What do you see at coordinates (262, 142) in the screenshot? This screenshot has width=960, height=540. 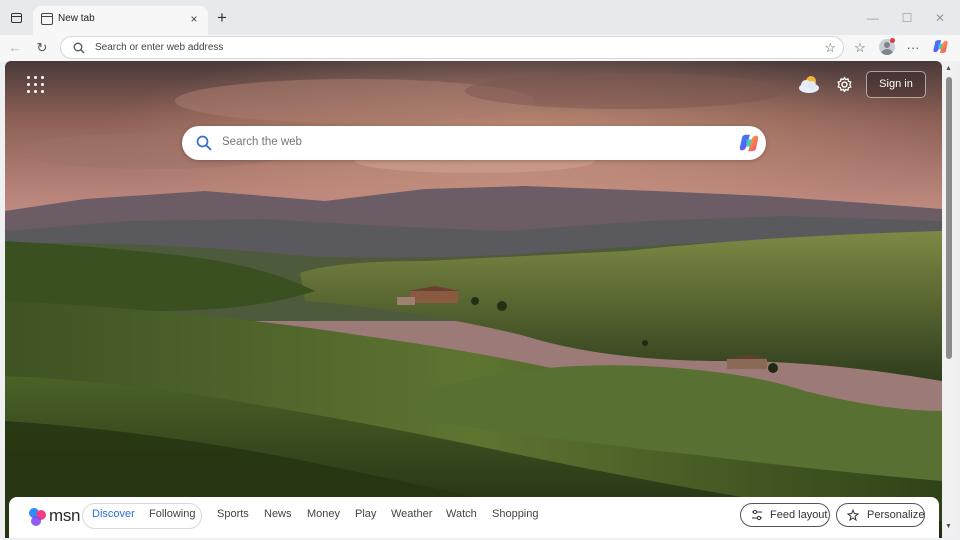 I see `search-placeholder: Search the web` at bounding box center [262, 142].